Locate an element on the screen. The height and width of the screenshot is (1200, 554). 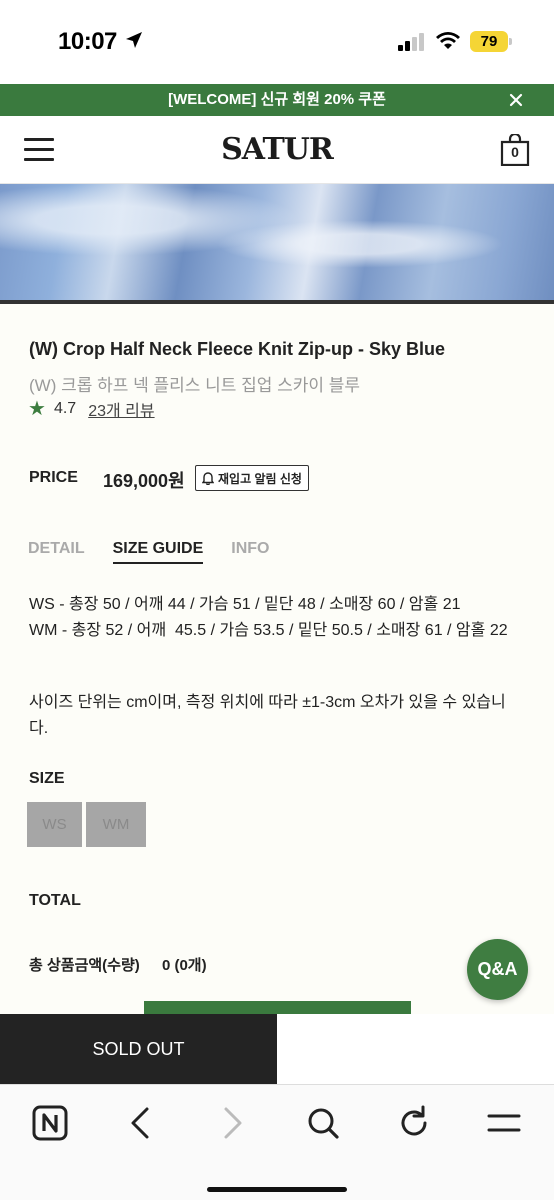
tab-size-guide: SIZE GUIDE is located at coordinates (158, 552).